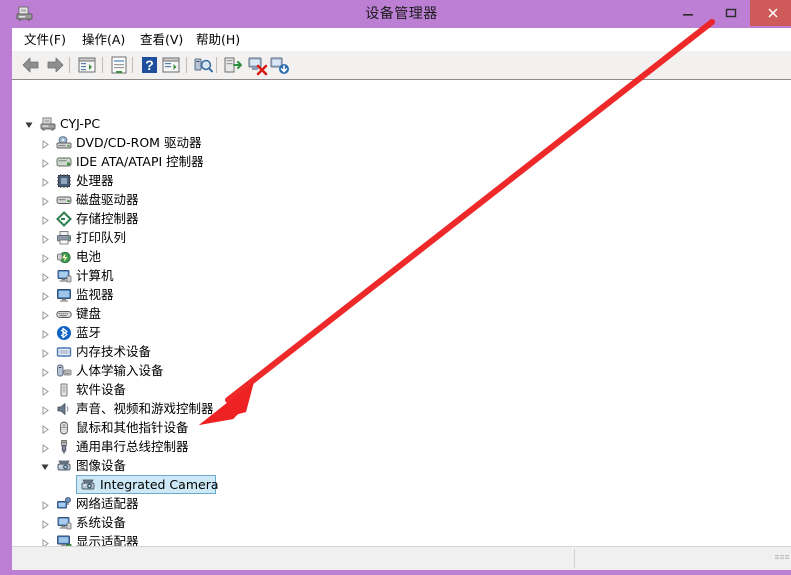 This screenshot has width=791, height=575. Describe the element at coordinates (101, 465) in the screenshot. I see `tree-node-label: 图像设备` at that location.